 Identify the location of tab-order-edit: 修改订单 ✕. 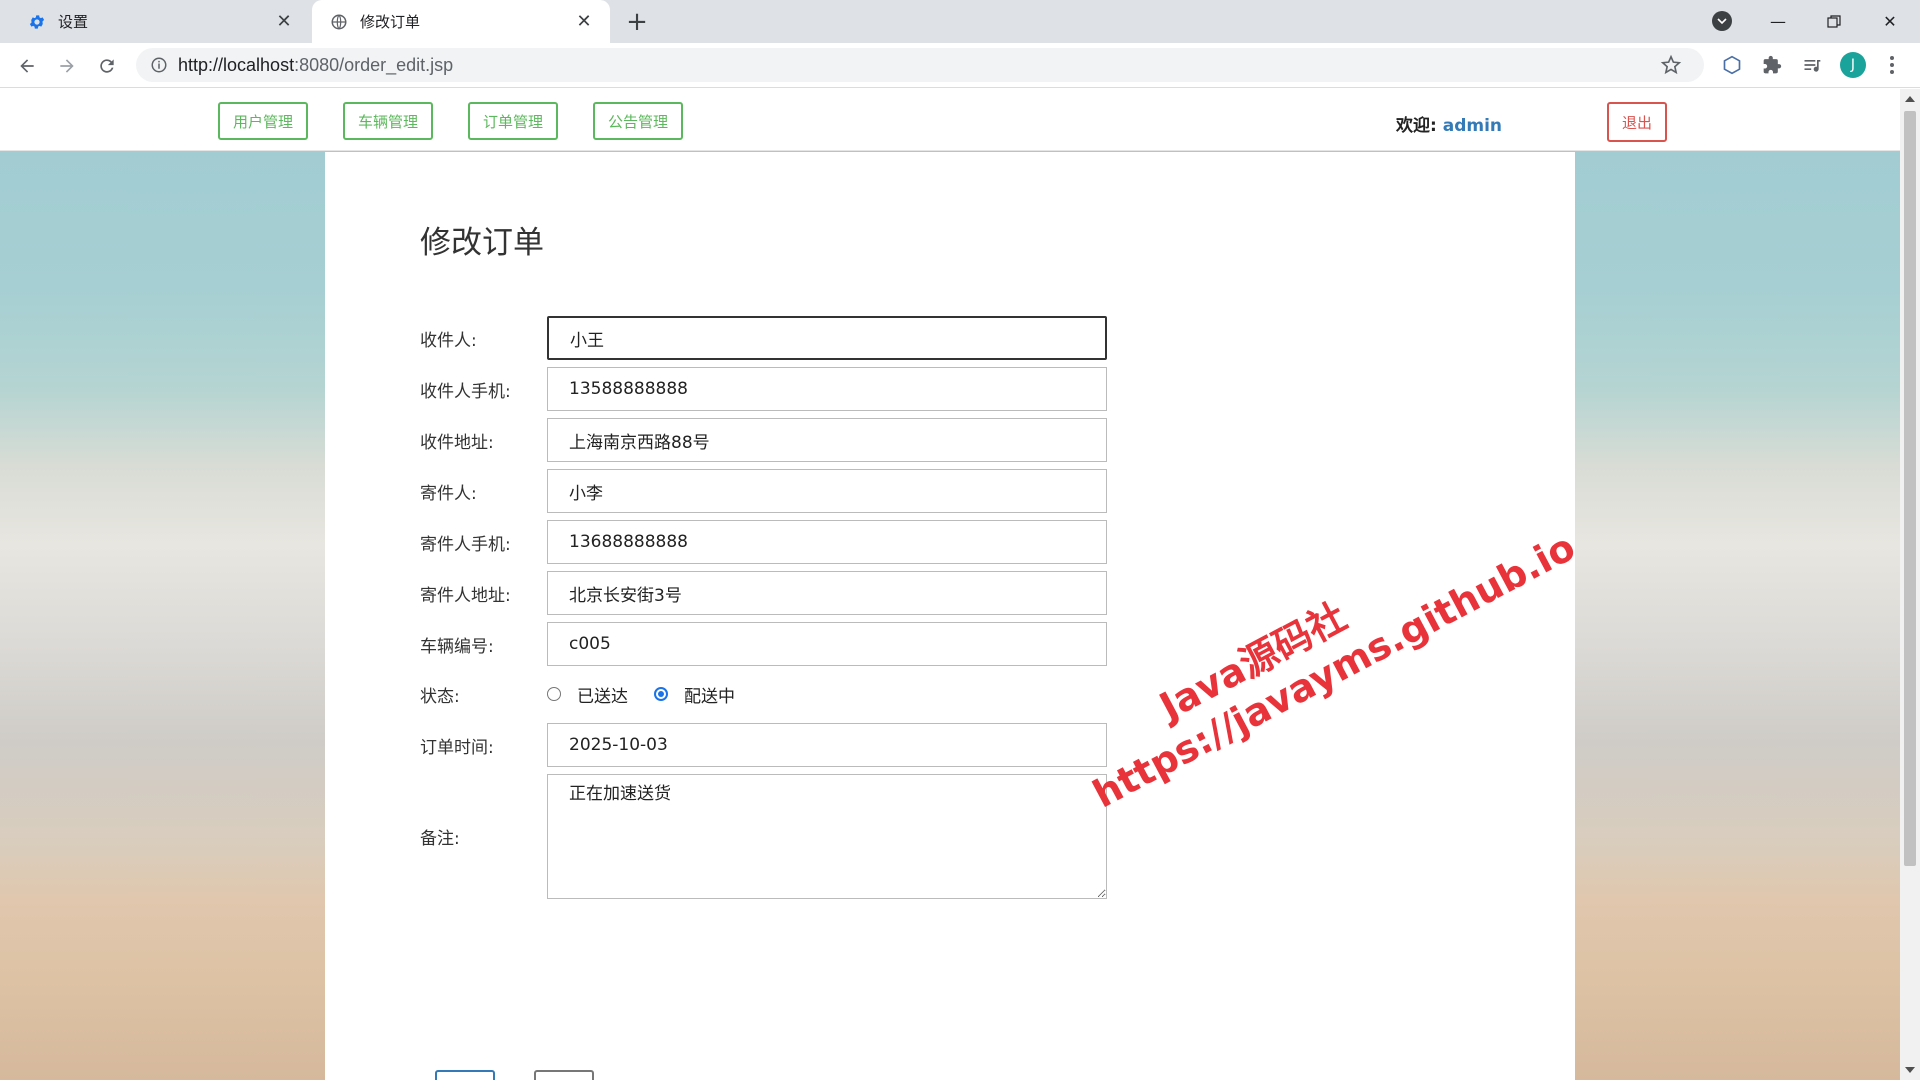
(461, 21).